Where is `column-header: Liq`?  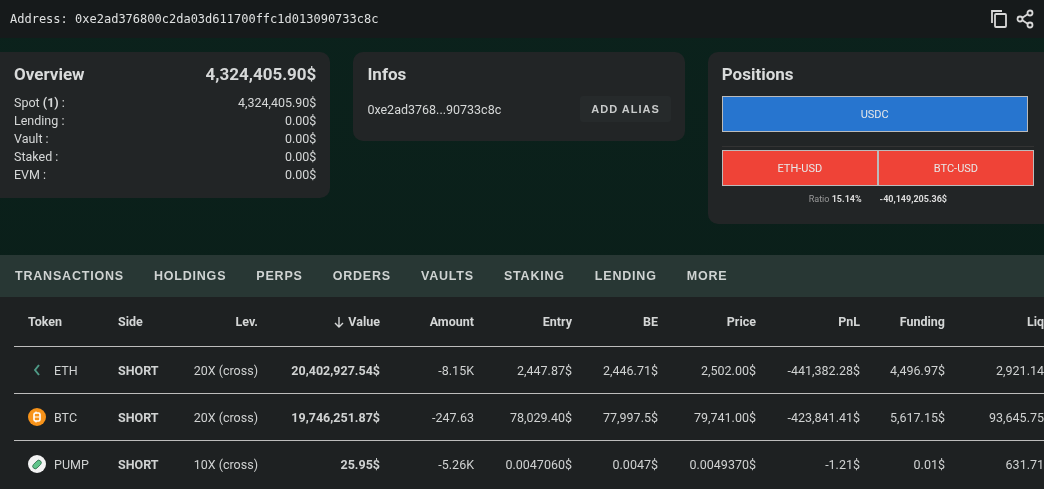 column-header: Liq is located at coordinates (994, 321).